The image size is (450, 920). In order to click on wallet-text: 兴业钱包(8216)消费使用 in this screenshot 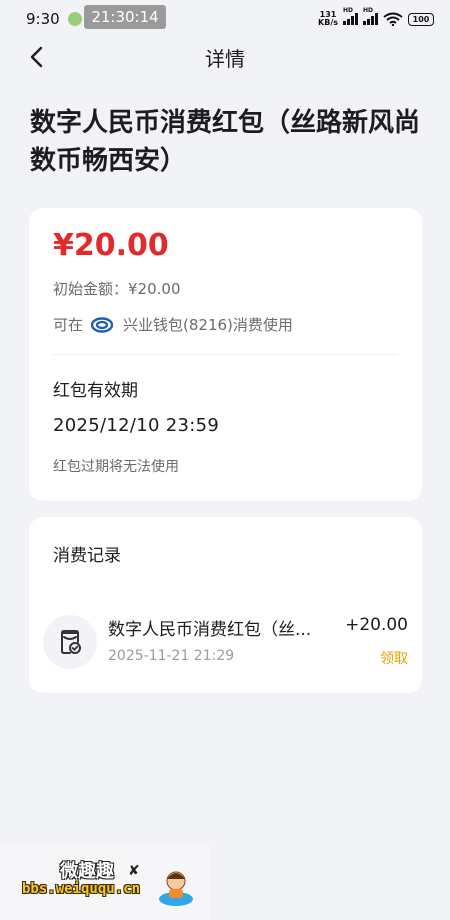, I will do `click(208, 325)`.